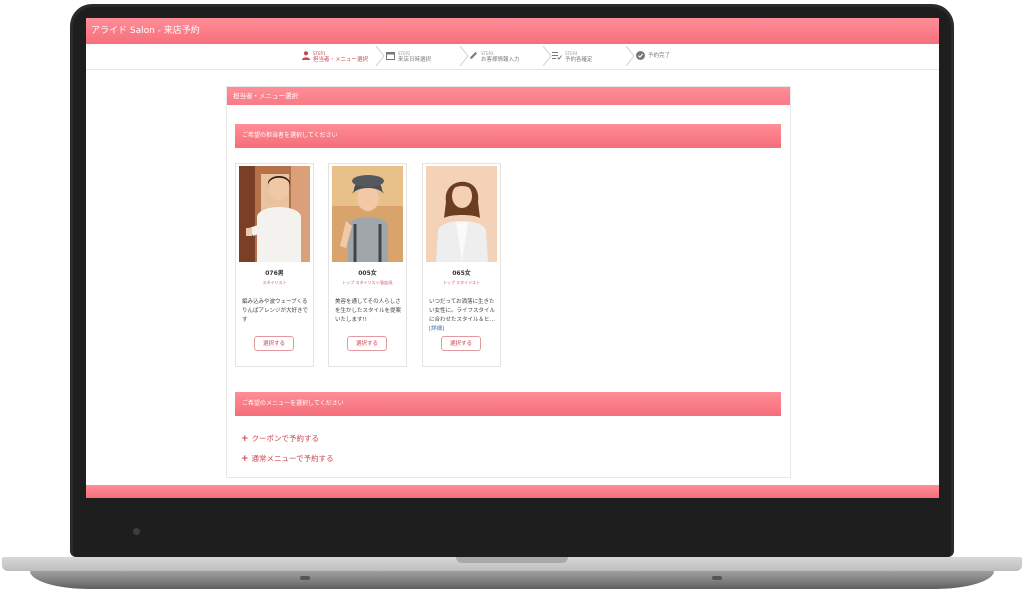 The image size is (1024, 594). What do you see at coordinates (500, 59) in the screenshot?
I see `step-3-label: お客様情報入力` at bounding box center [500, 59].